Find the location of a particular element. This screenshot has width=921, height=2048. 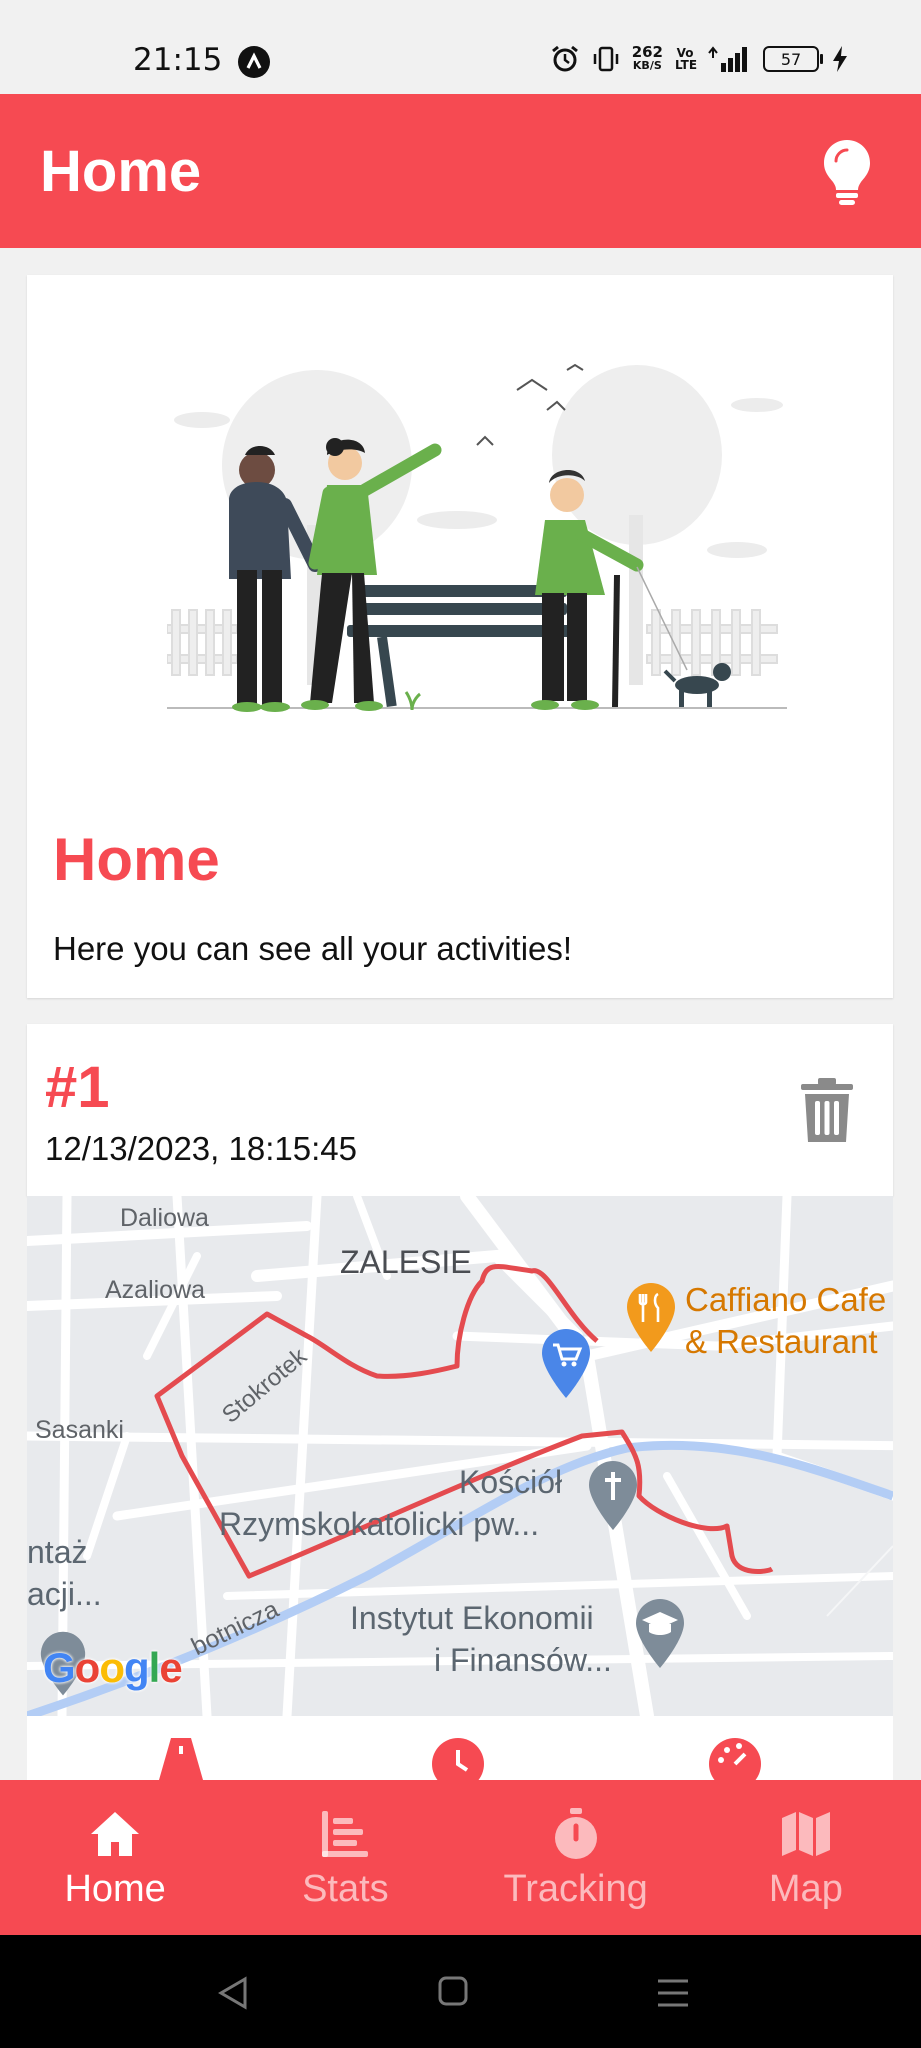

poi-caffiano-line1: Caffiano Cafe is located at coordinates (786, 1299).